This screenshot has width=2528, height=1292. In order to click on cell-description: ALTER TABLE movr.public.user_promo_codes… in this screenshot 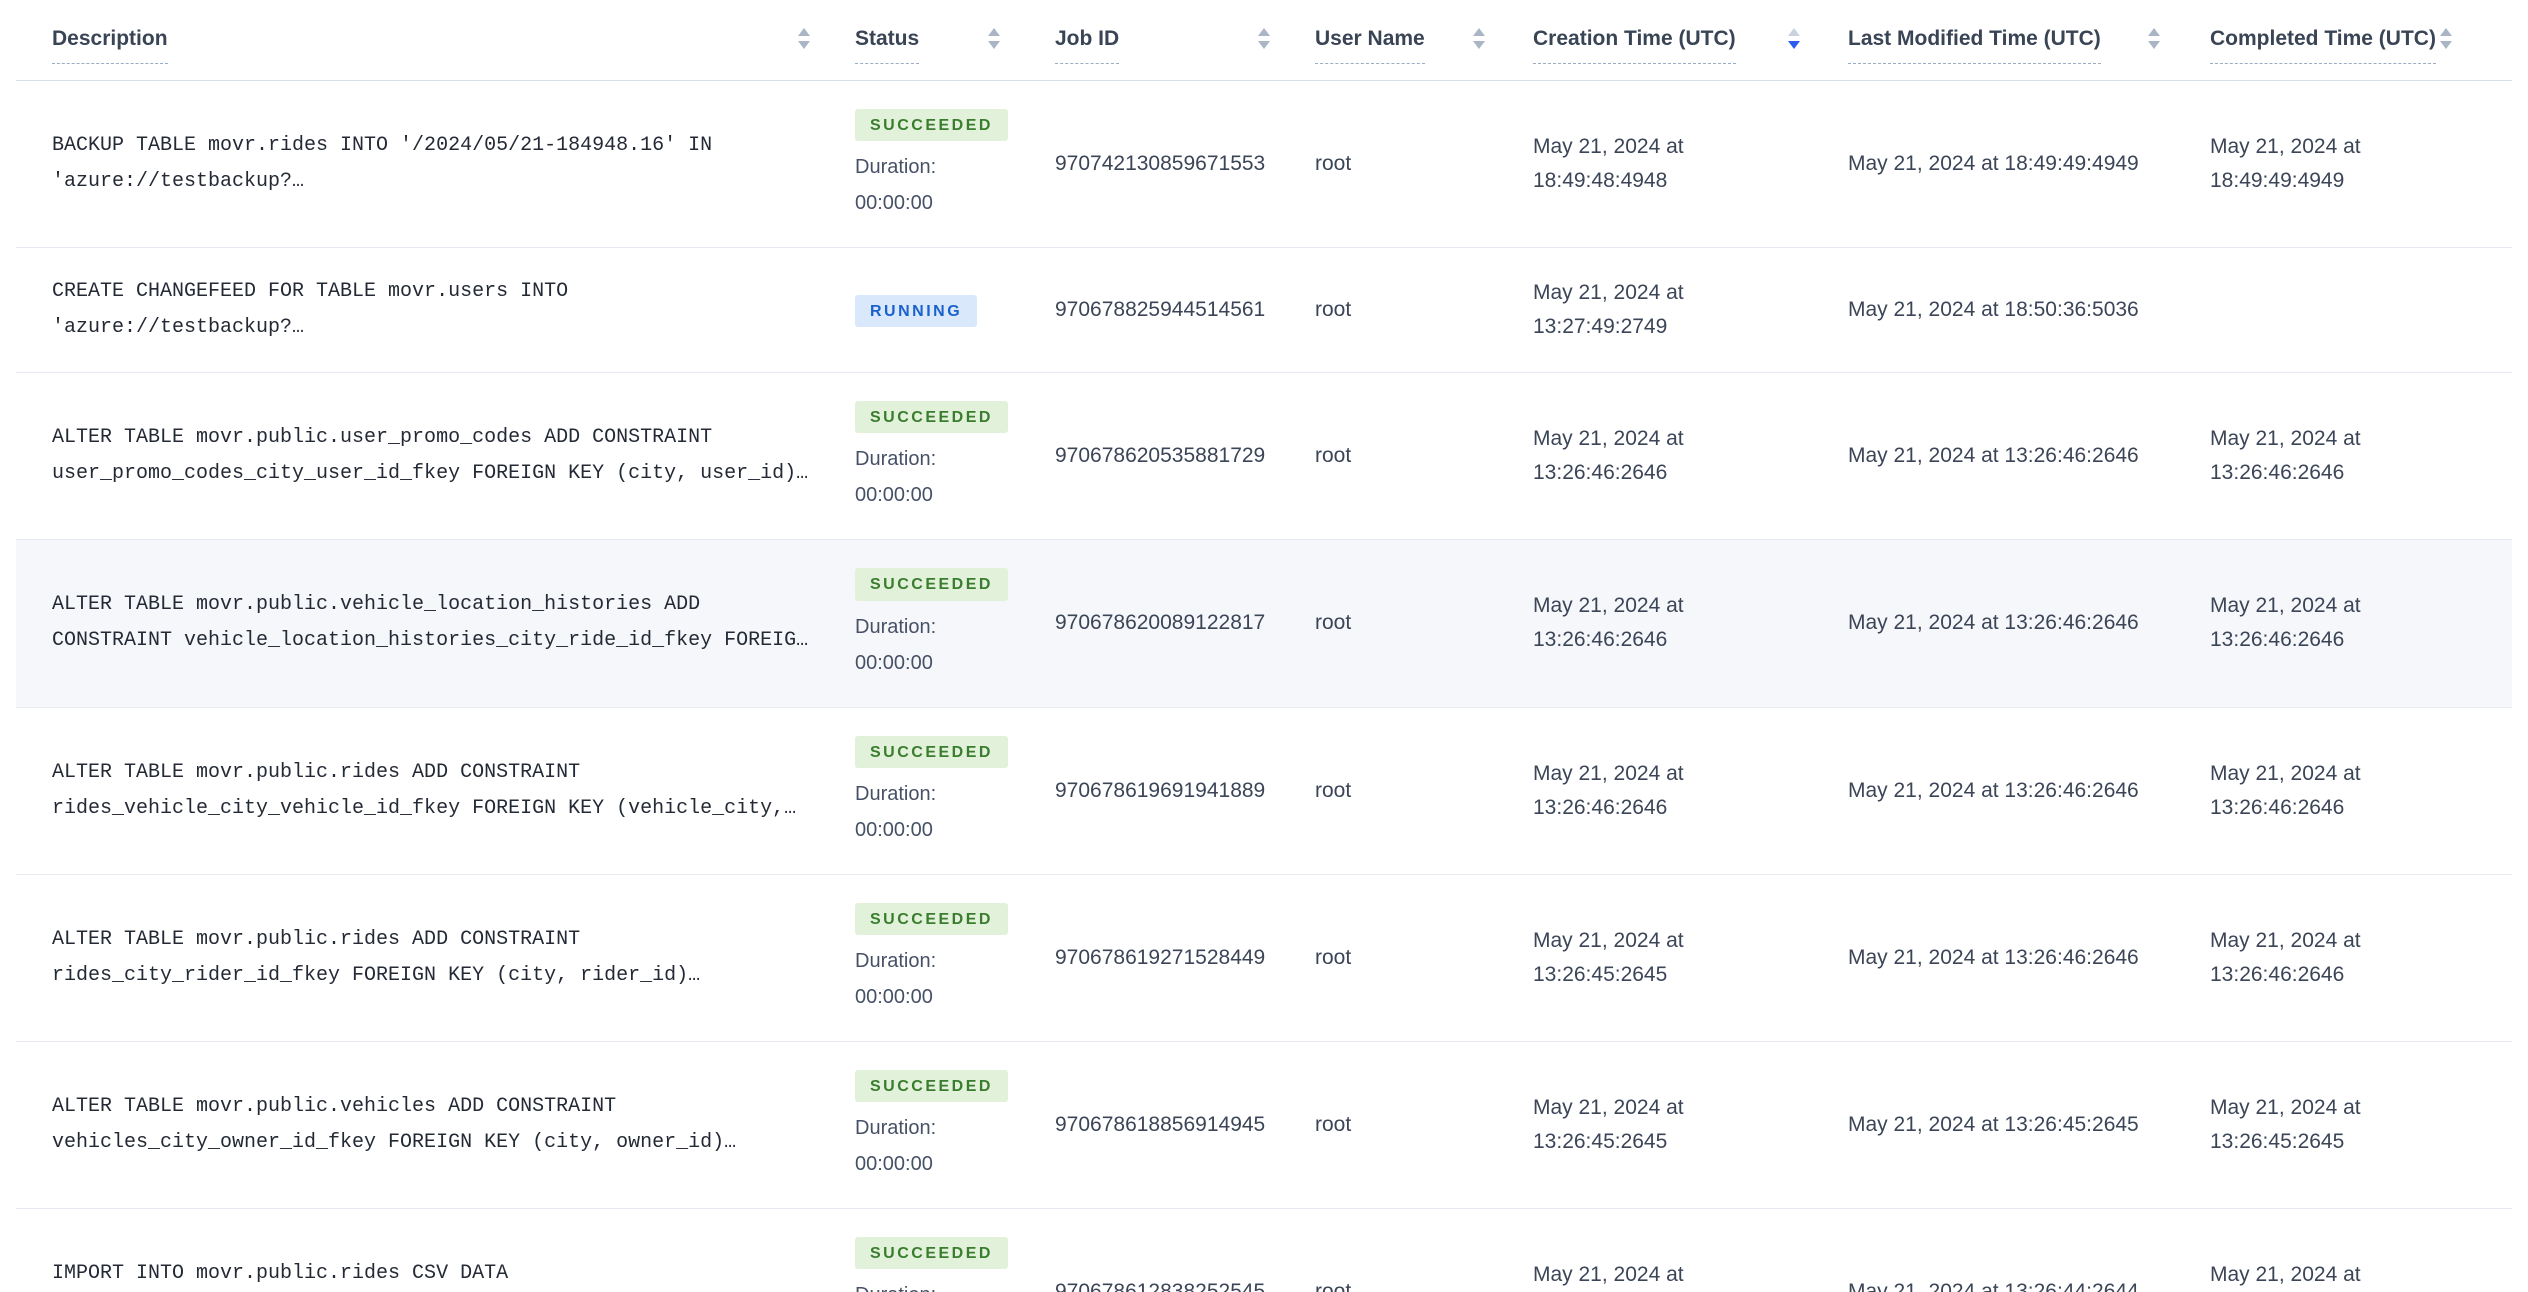, I will do `click(423, 456)`.